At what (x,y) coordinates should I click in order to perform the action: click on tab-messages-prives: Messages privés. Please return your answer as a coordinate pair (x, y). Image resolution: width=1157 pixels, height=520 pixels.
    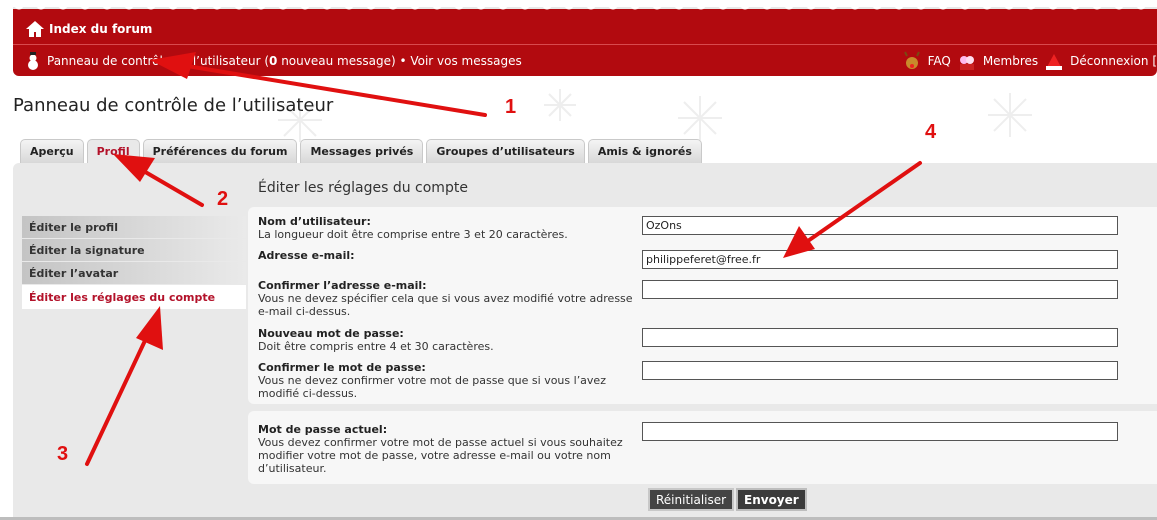
    Looking at the image, I should click on (362, 151).